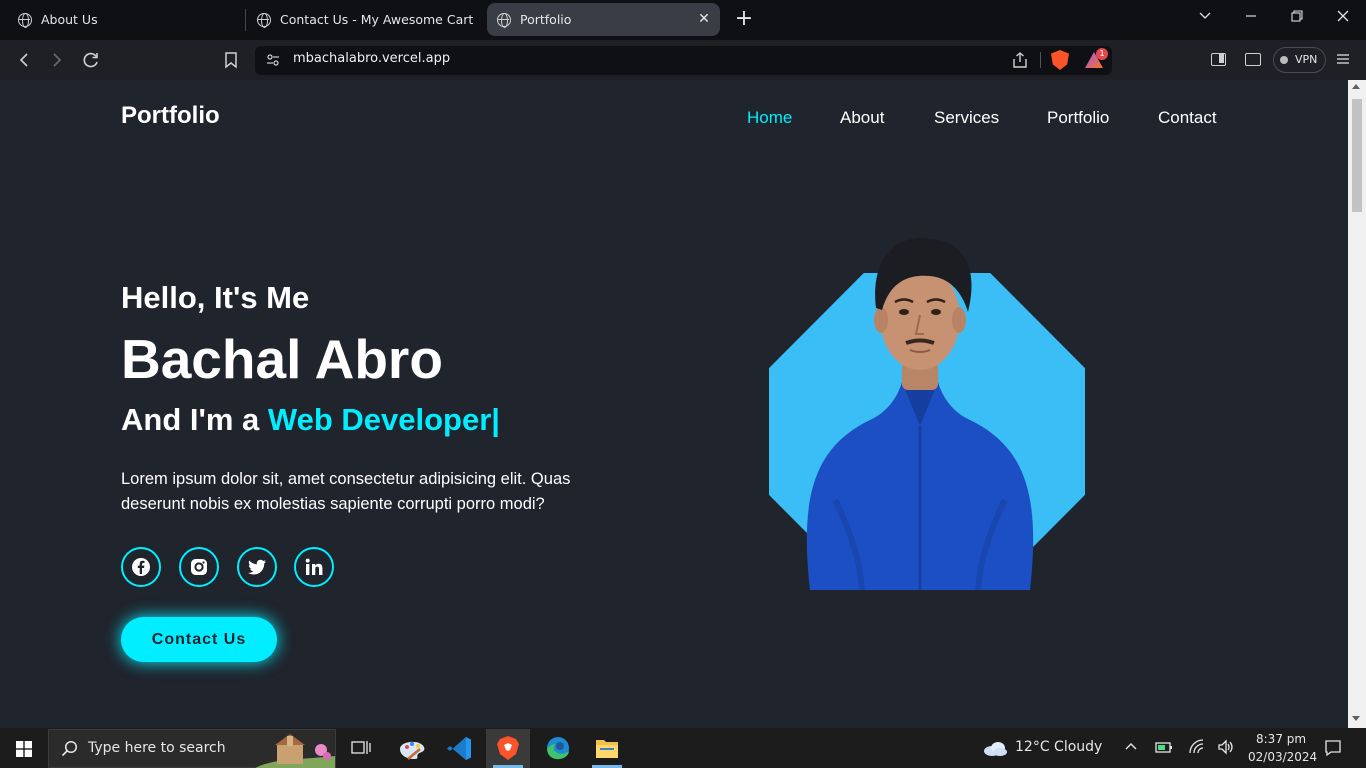  I want to click on site-settings-icon, so click(273, 60).